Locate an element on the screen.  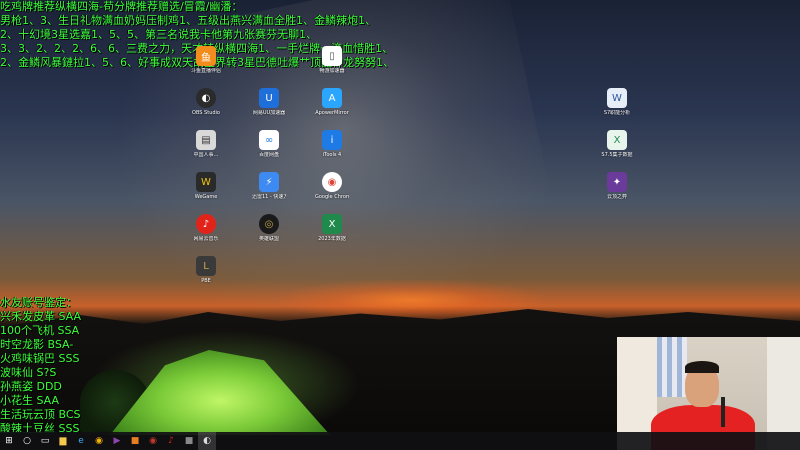
overlay-line: 火鸡味锅巴 SSS is located at coordinates (40, 358).